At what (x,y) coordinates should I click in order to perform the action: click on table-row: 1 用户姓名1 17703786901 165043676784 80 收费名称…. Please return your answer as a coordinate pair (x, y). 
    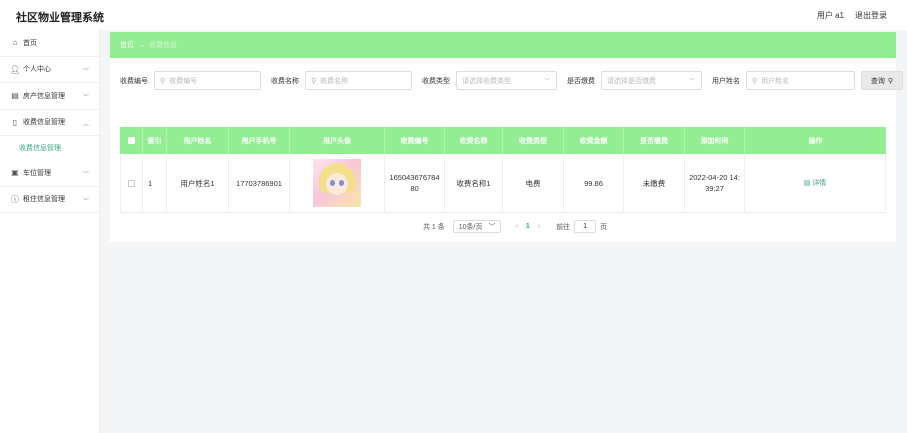
    Looking at the image, I should click on (503, 183).